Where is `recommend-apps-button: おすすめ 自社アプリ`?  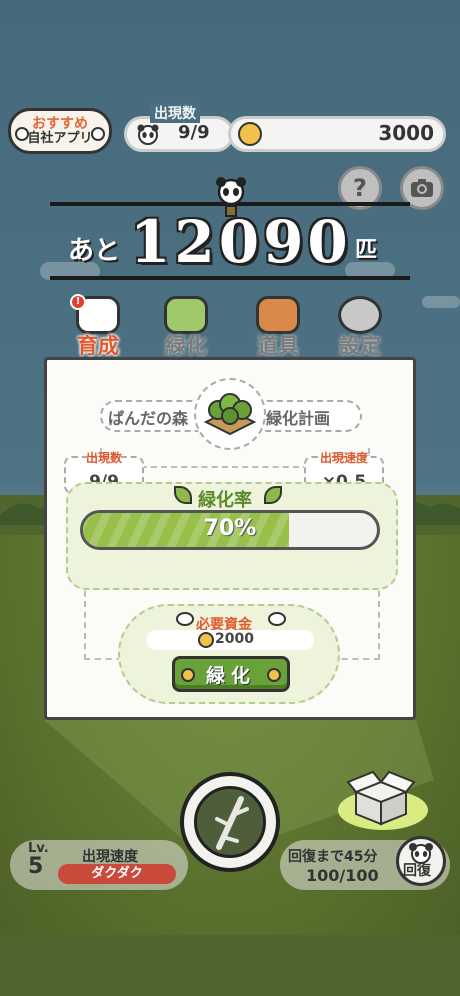
recommend-apps-button: おすすめ 自社アプリ is located at coordinates (60, 131).